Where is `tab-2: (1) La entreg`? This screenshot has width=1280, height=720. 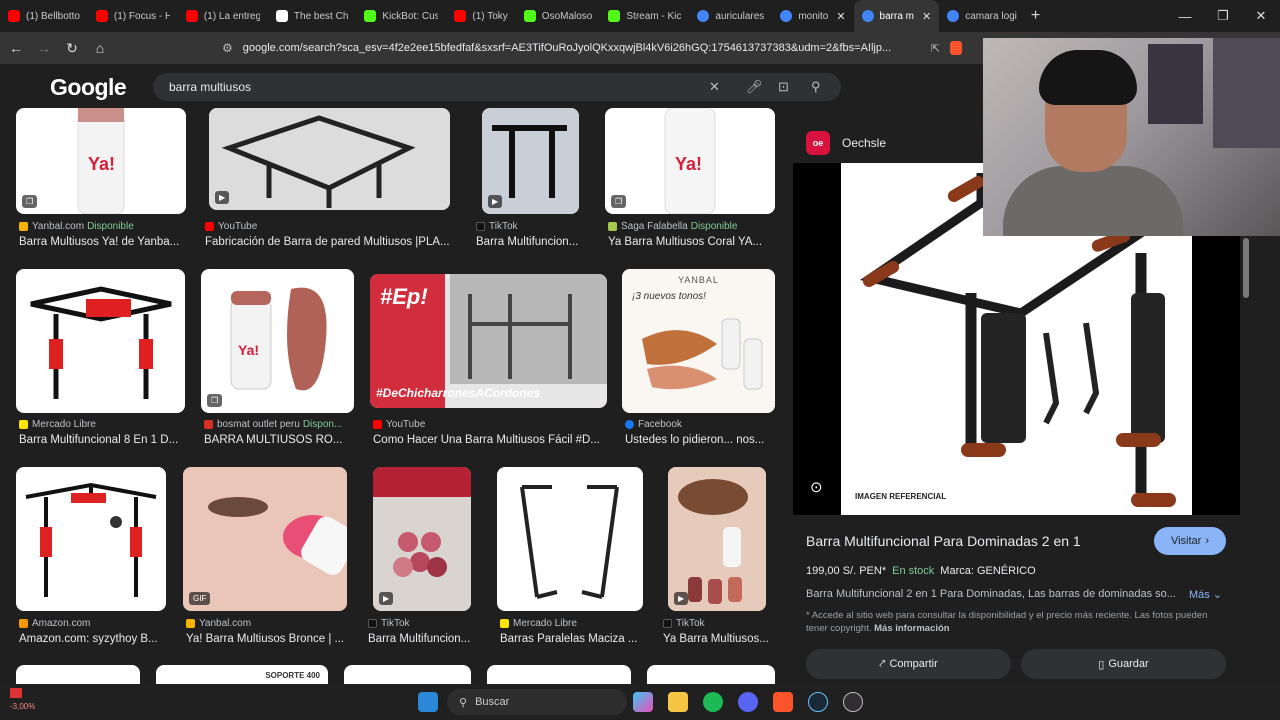 tab-2: (1) La entreg is located at coordinates (223, 16).